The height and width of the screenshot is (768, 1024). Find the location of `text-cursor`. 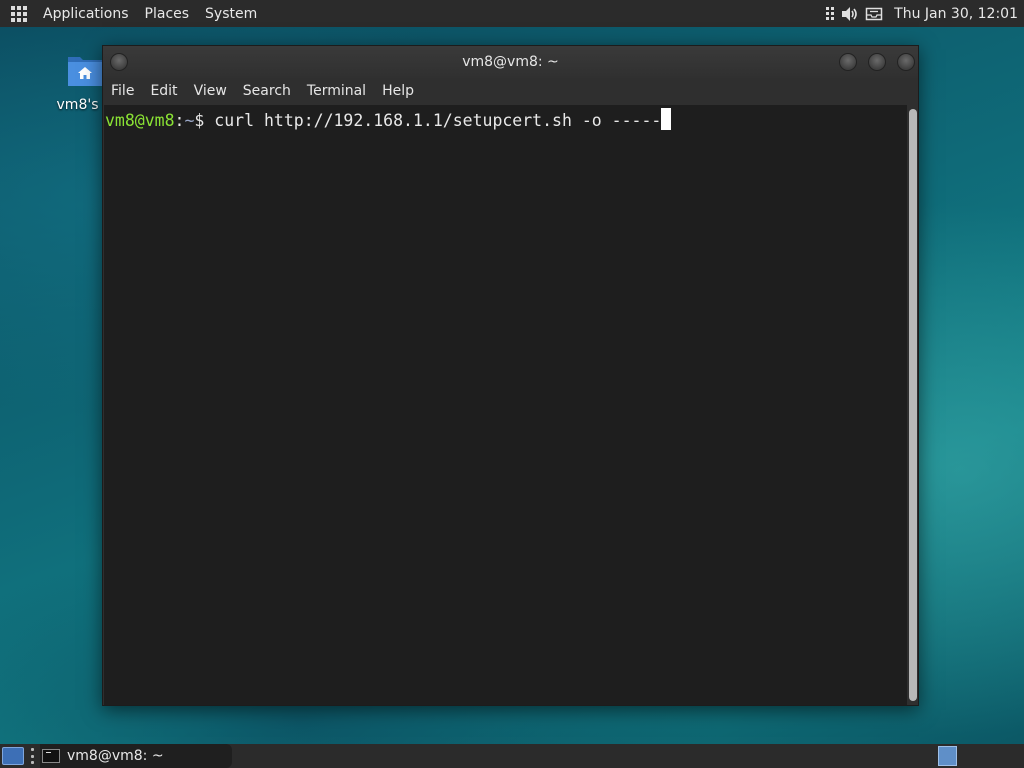

text-cursor is located at coordinates (666, 119).